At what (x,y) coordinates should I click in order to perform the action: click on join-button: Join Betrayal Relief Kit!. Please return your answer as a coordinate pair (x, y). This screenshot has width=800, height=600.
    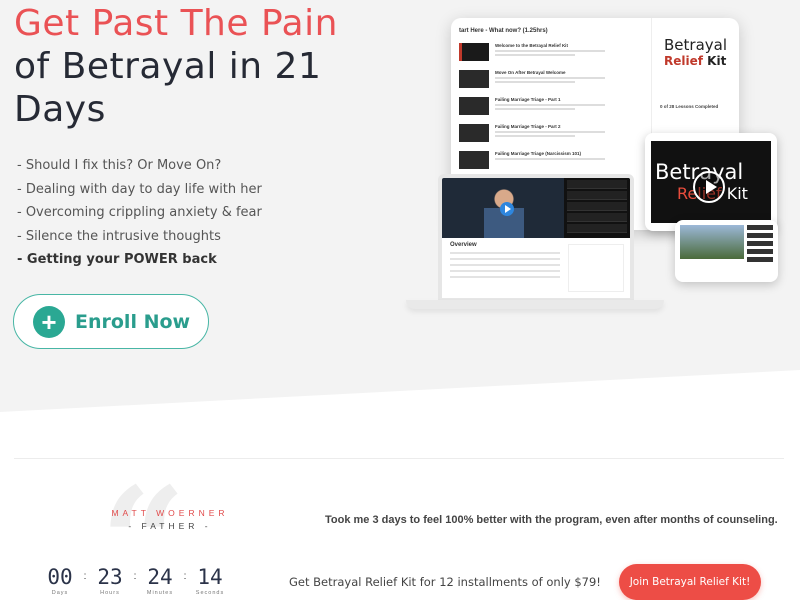
    Looking at the image, I should click on (690, 582).